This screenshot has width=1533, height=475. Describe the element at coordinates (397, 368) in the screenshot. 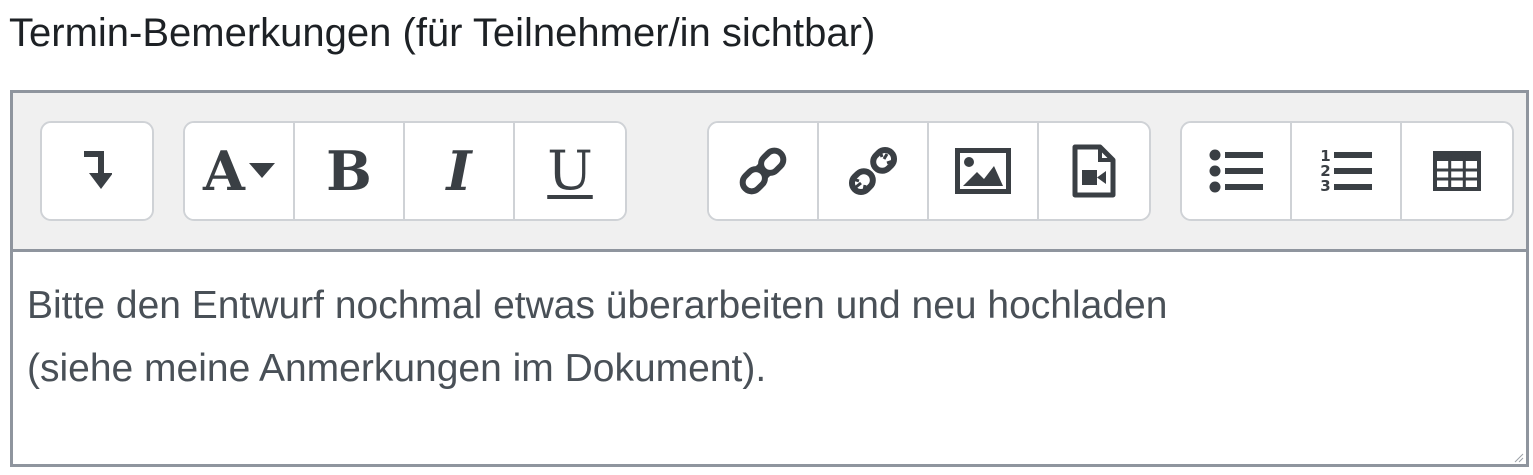

I see `content-line: (siehe meine Anmerkungen im Dokument).` at that location.